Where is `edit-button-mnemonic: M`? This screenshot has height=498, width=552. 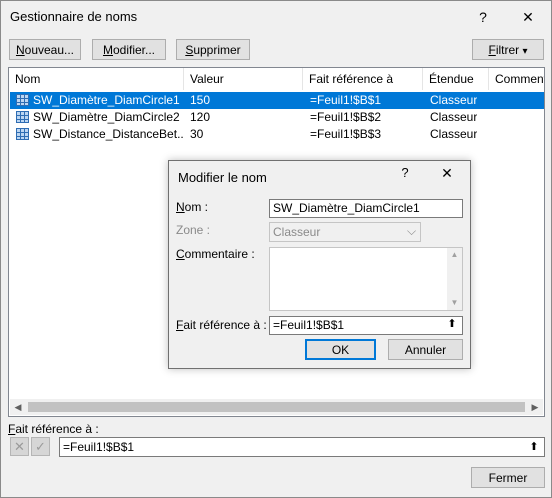 edit-button-mnemonic: M is located at coordinates (107, 50).